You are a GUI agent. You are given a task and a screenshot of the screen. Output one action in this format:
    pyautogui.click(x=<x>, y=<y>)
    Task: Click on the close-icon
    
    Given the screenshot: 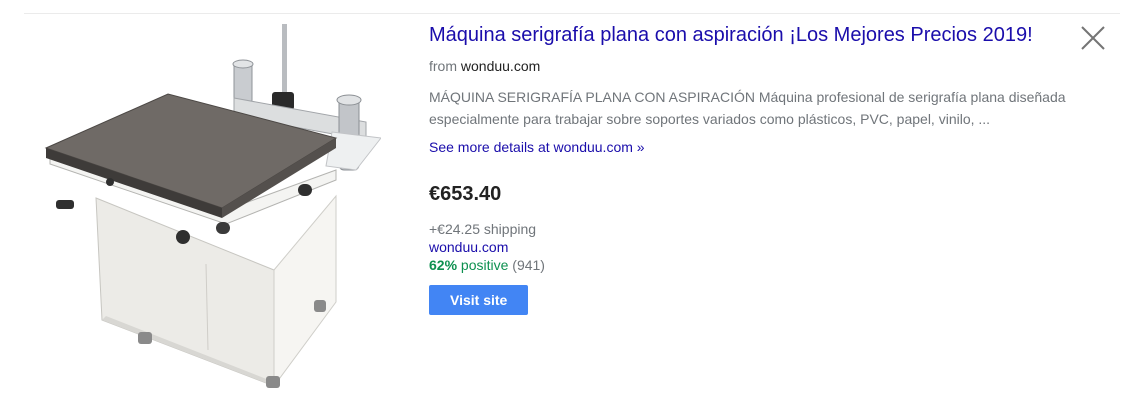 What is the action you would take?
    pyautogui.click(x=1093, y=38)
    